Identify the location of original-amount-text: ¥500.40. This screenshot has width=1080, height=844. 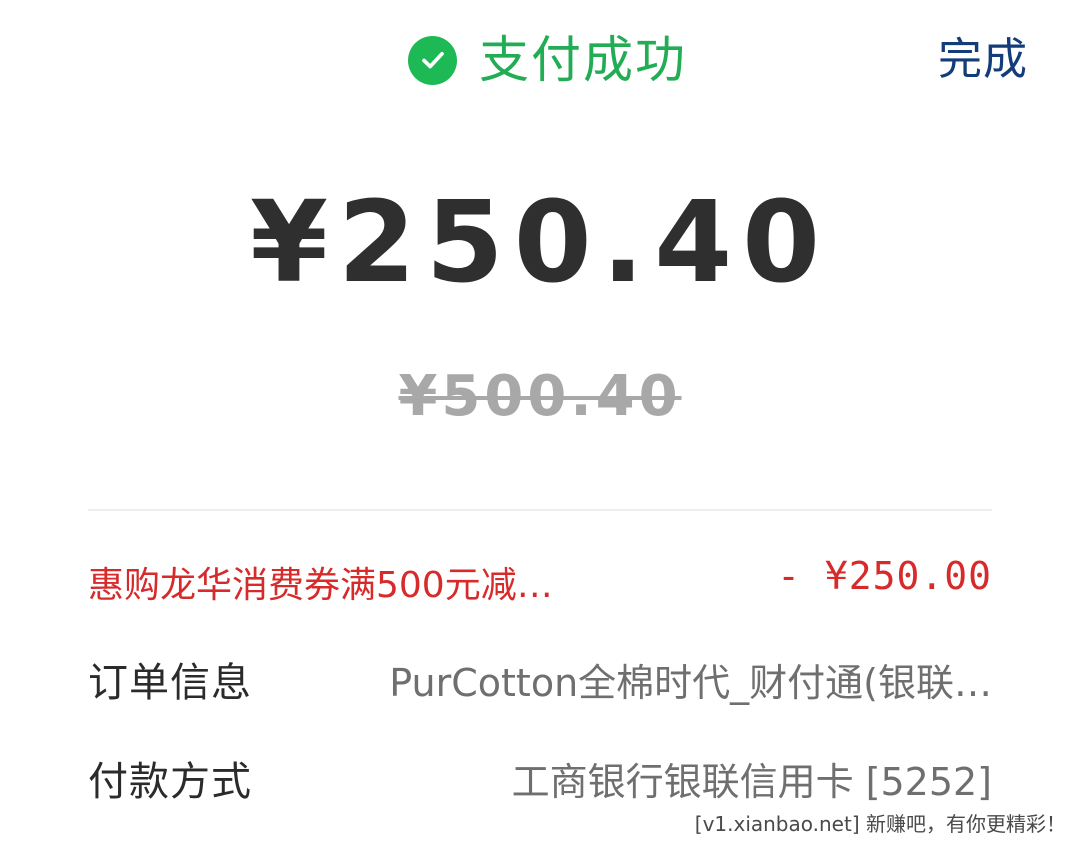
(540, 396).